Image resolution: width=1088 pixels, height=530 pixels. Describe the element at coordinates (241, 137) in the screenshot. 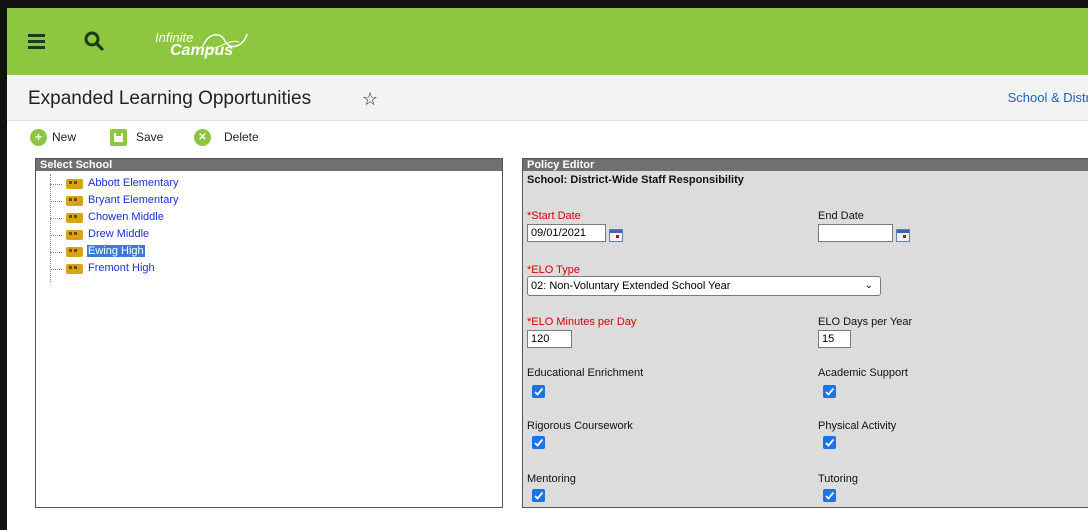

I see `delete-button-label: Delete` at that location.